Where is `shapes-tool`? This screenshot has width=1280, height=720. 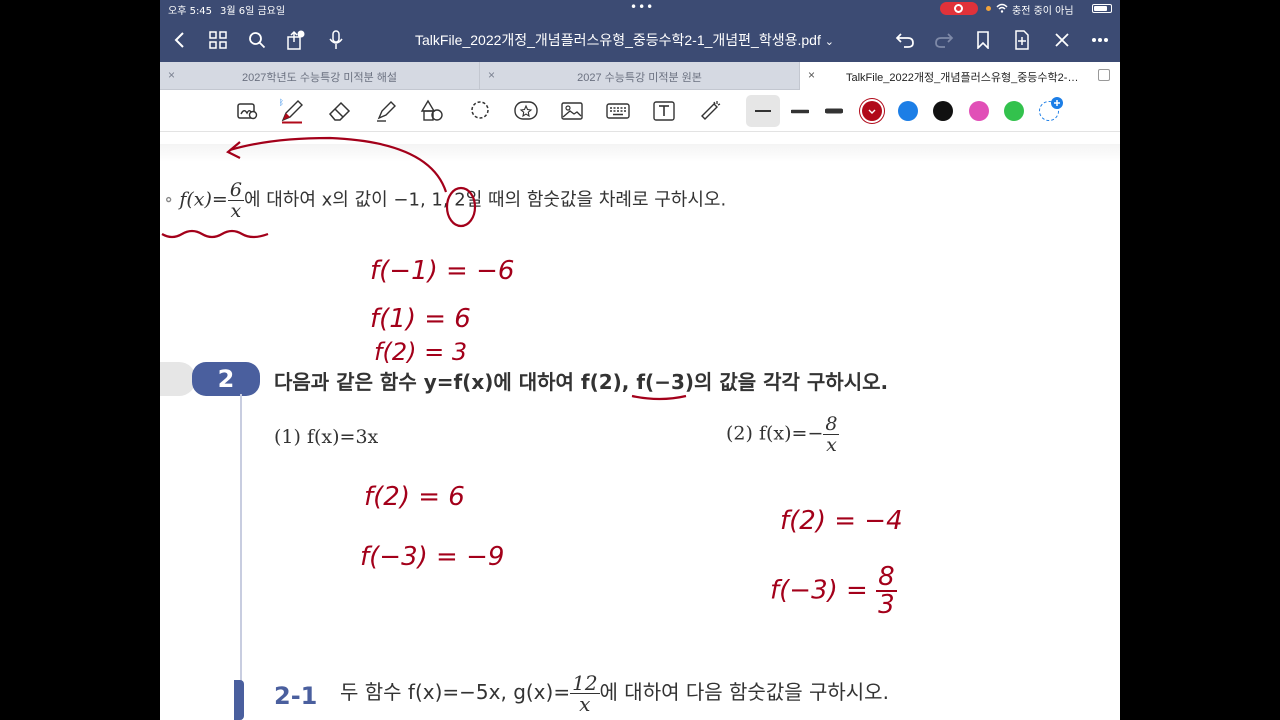
shapes-tool is located at coordinates (433, 111).